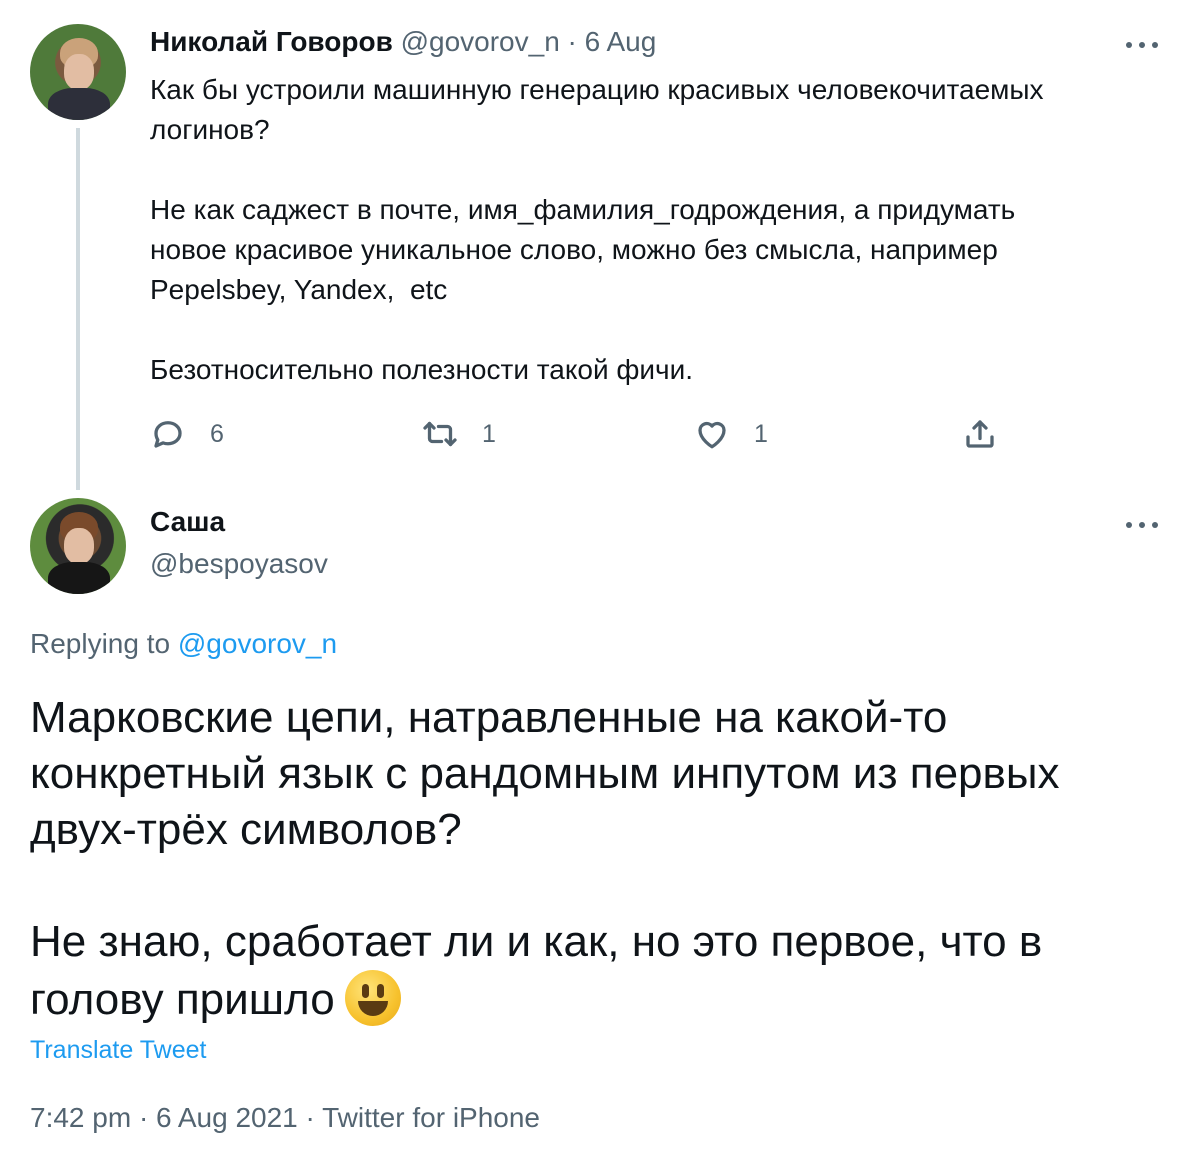 The height and width of the screenshot is (1168, 1190). I want to click on avatar-nikolay, so click(78, 72).